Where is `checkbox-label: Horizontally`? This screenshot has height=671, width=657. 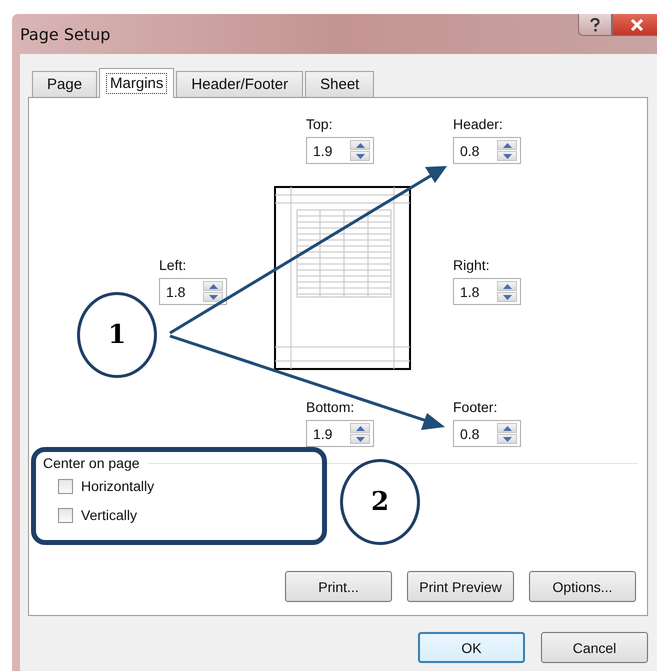
checkbox-label: Horizontally is located at coordinates (117, 486).